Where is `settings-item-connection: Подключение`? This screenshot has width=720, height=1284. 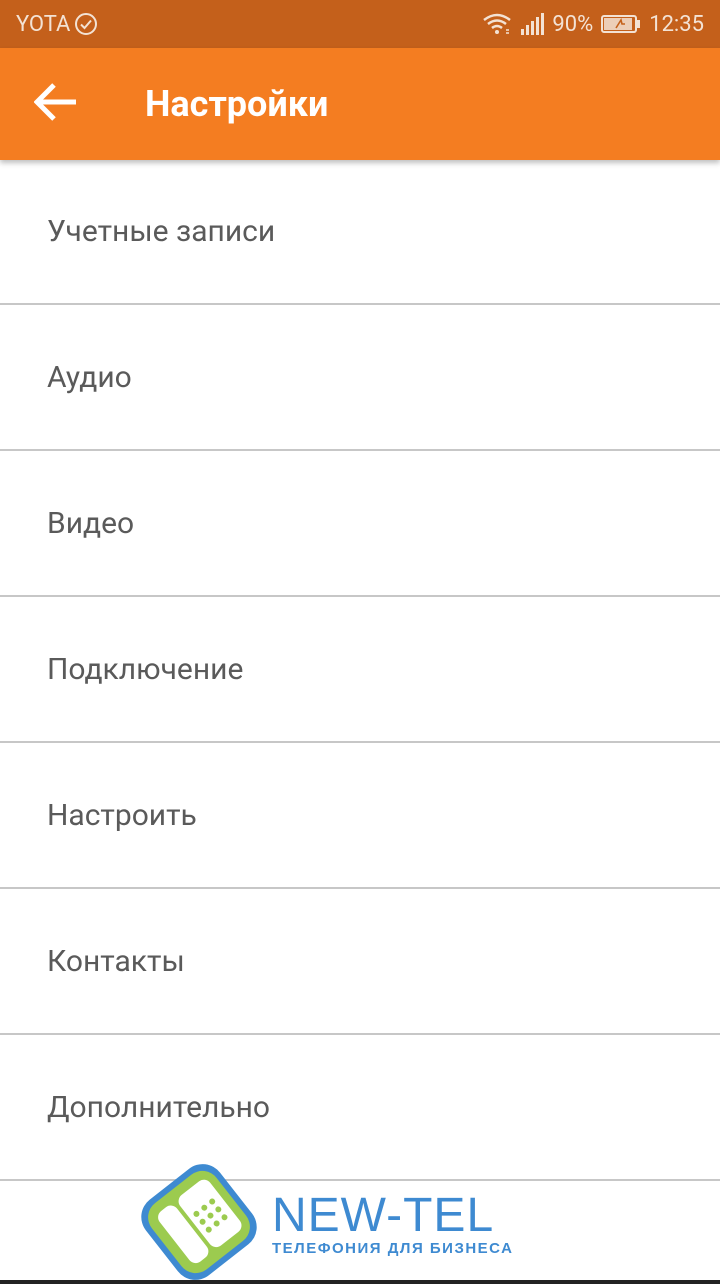
settings-item-connection: Подключение is located at coordinates (360, 670).